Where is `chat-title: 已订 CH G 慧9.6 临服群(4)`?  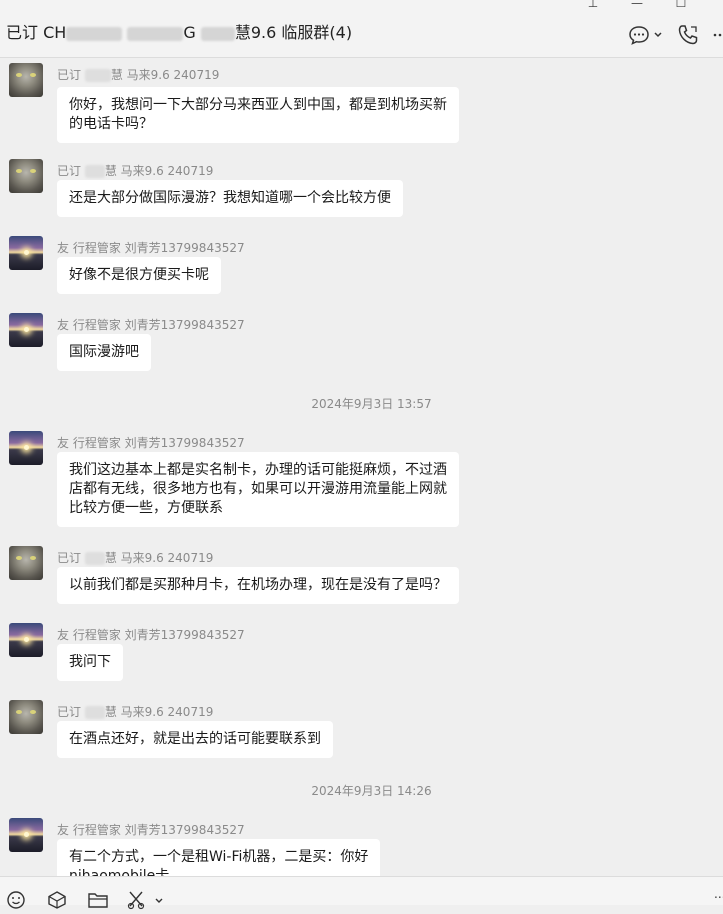 chat-title: 已订 CH G 慧9.6 临服群(4) is located at coordinates (179, 31).